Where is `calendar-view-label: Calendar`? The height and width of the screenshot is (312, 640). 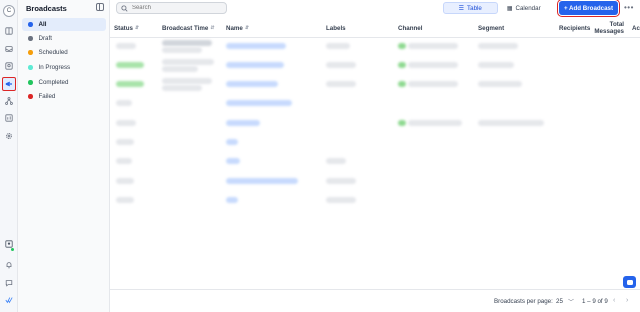
calendar-view-label: Calendar is located at coordinates (528, 8).